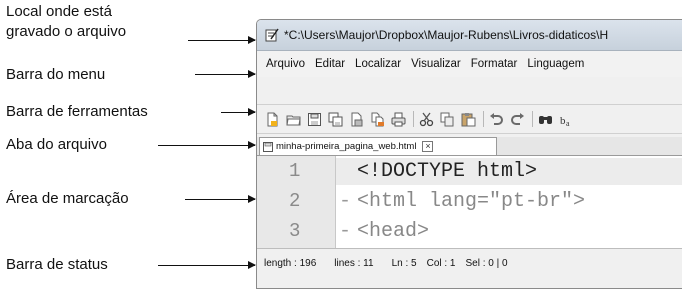  What do you see at coordinates (494, 64) in the screenshot?
I see `menu-formatar: Formatar` at bounding box center [494, 64].